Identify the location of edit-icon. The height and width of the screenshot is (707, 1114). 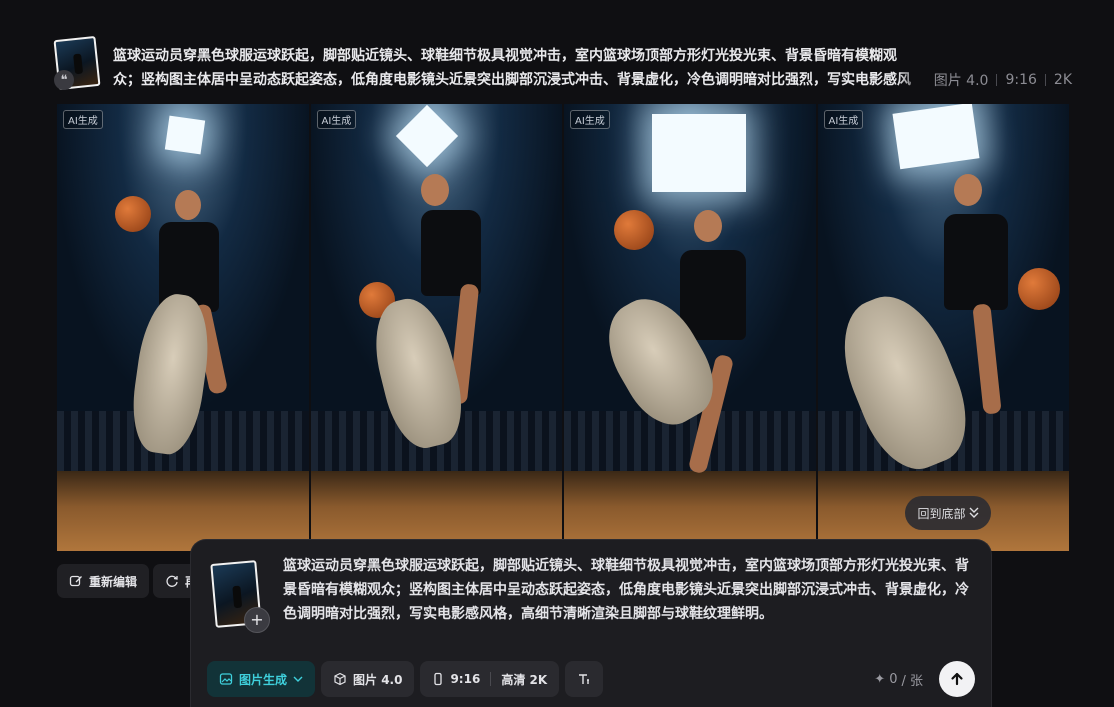
(76, 581).